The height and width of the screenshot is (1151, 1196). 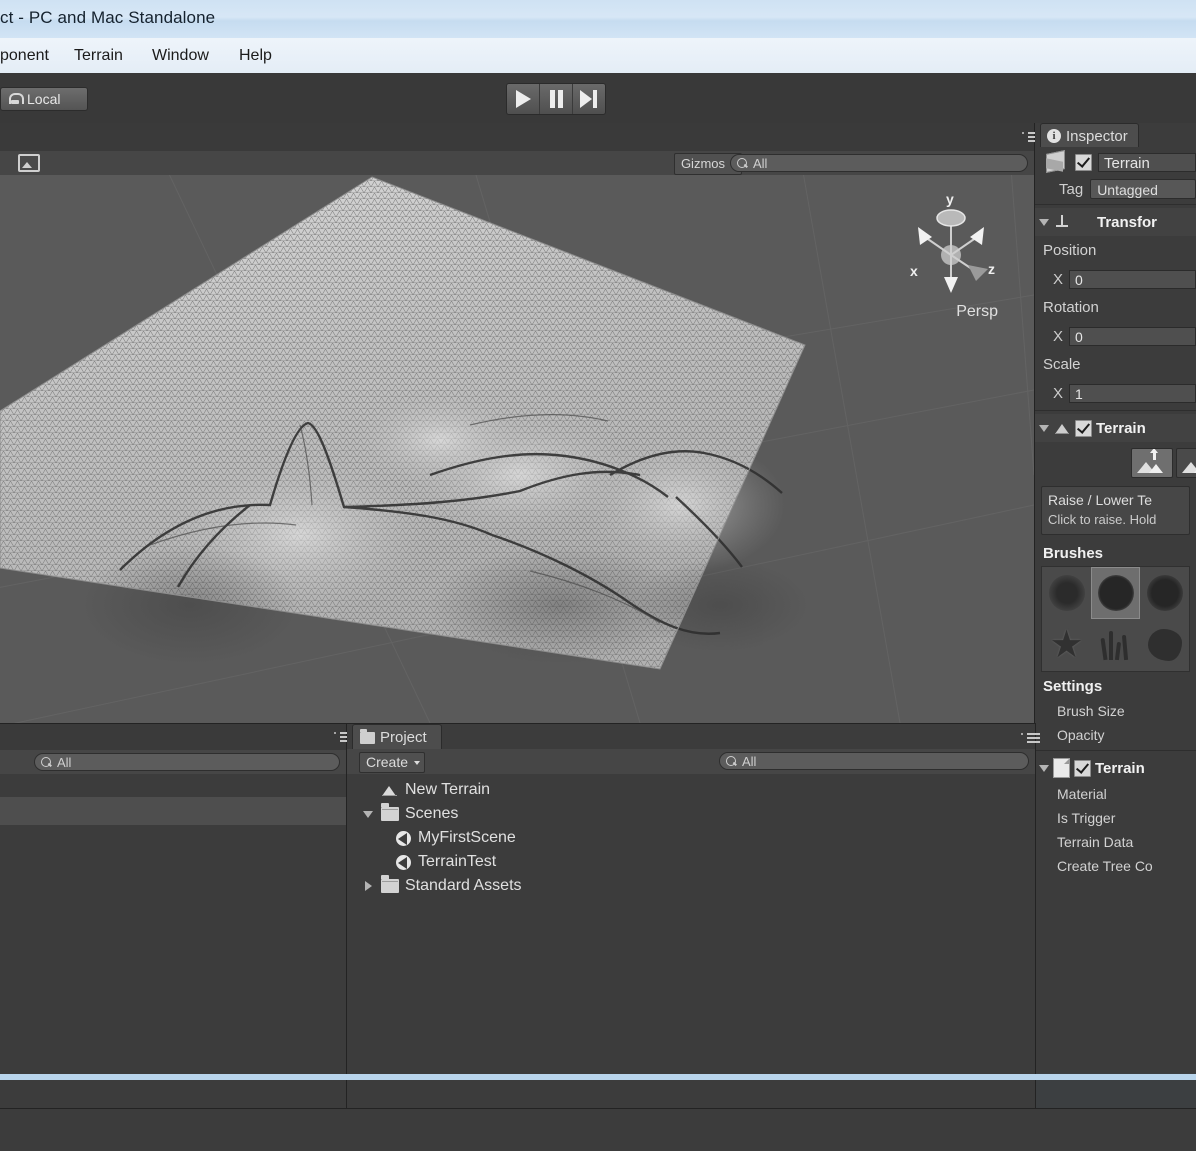 I want to click on asset-row-new-terrain: New Terrain, so click(x=691, y=790).